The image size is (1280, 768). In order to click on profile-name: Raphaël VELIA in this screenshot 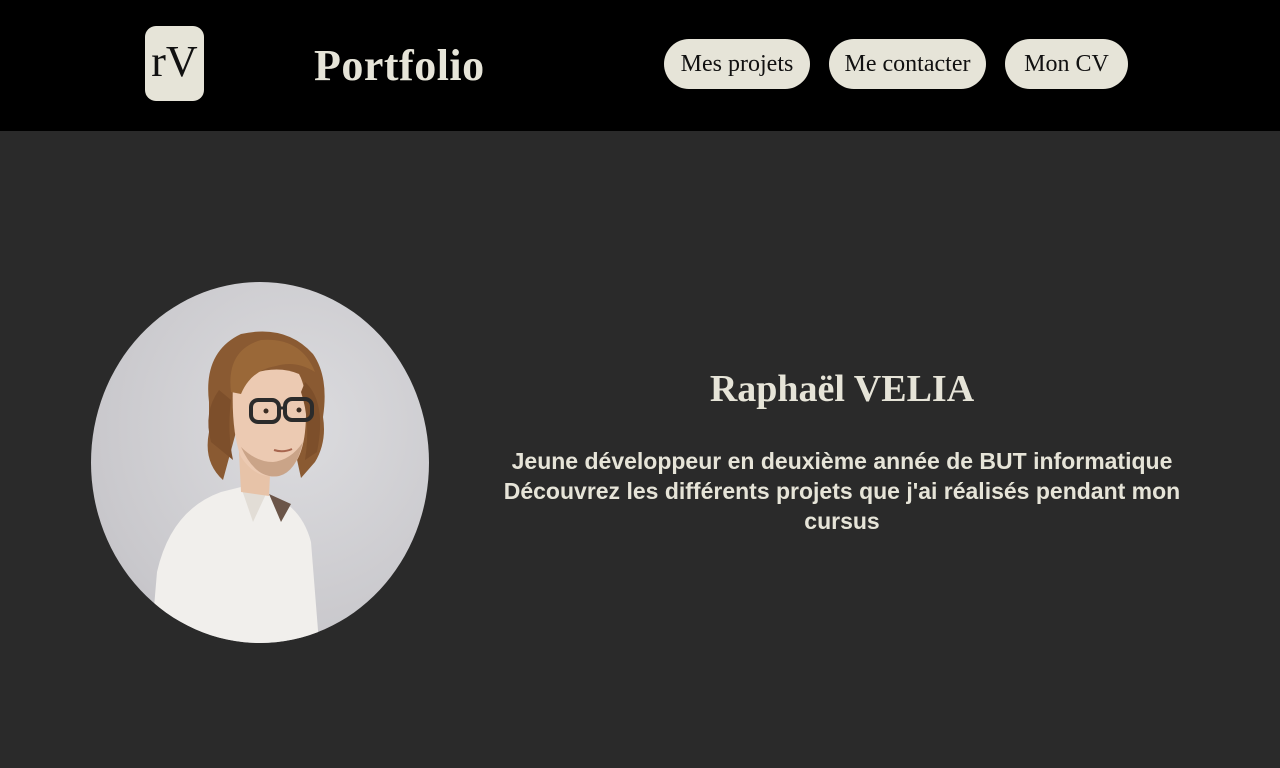, I will do `click(842, 389)`.